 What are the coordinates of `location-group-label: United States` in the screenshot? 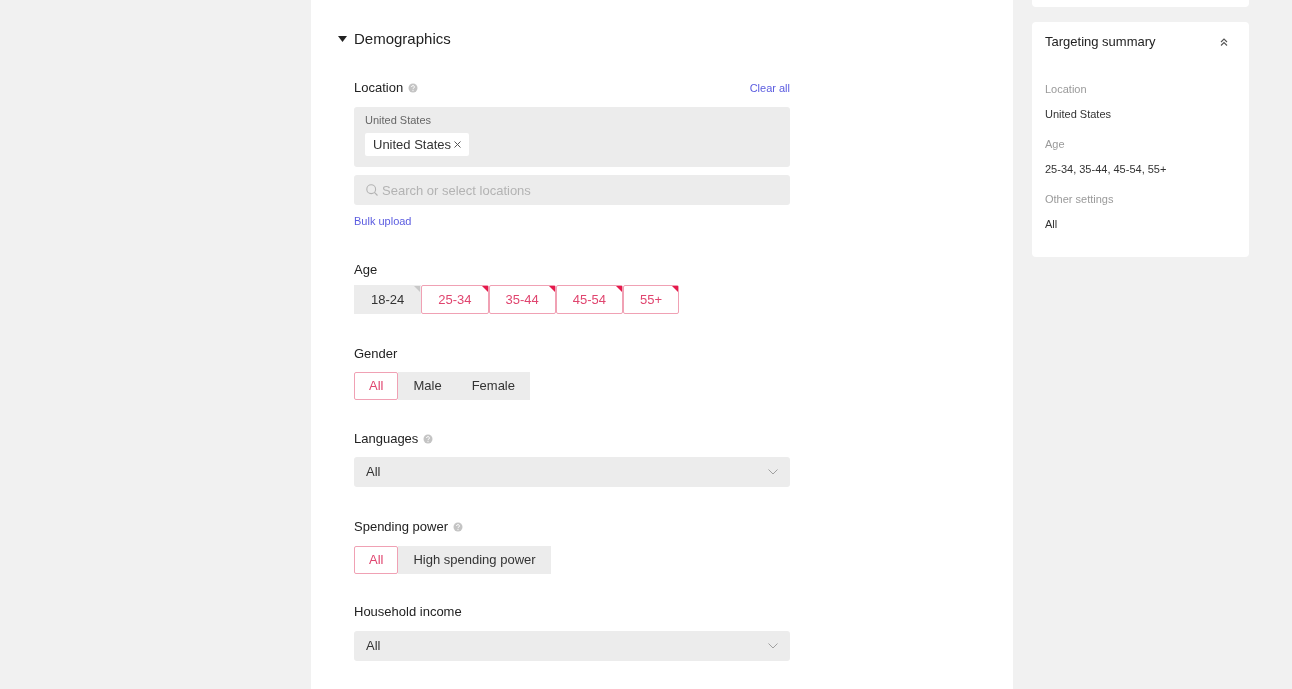 It's located at (399, 120).